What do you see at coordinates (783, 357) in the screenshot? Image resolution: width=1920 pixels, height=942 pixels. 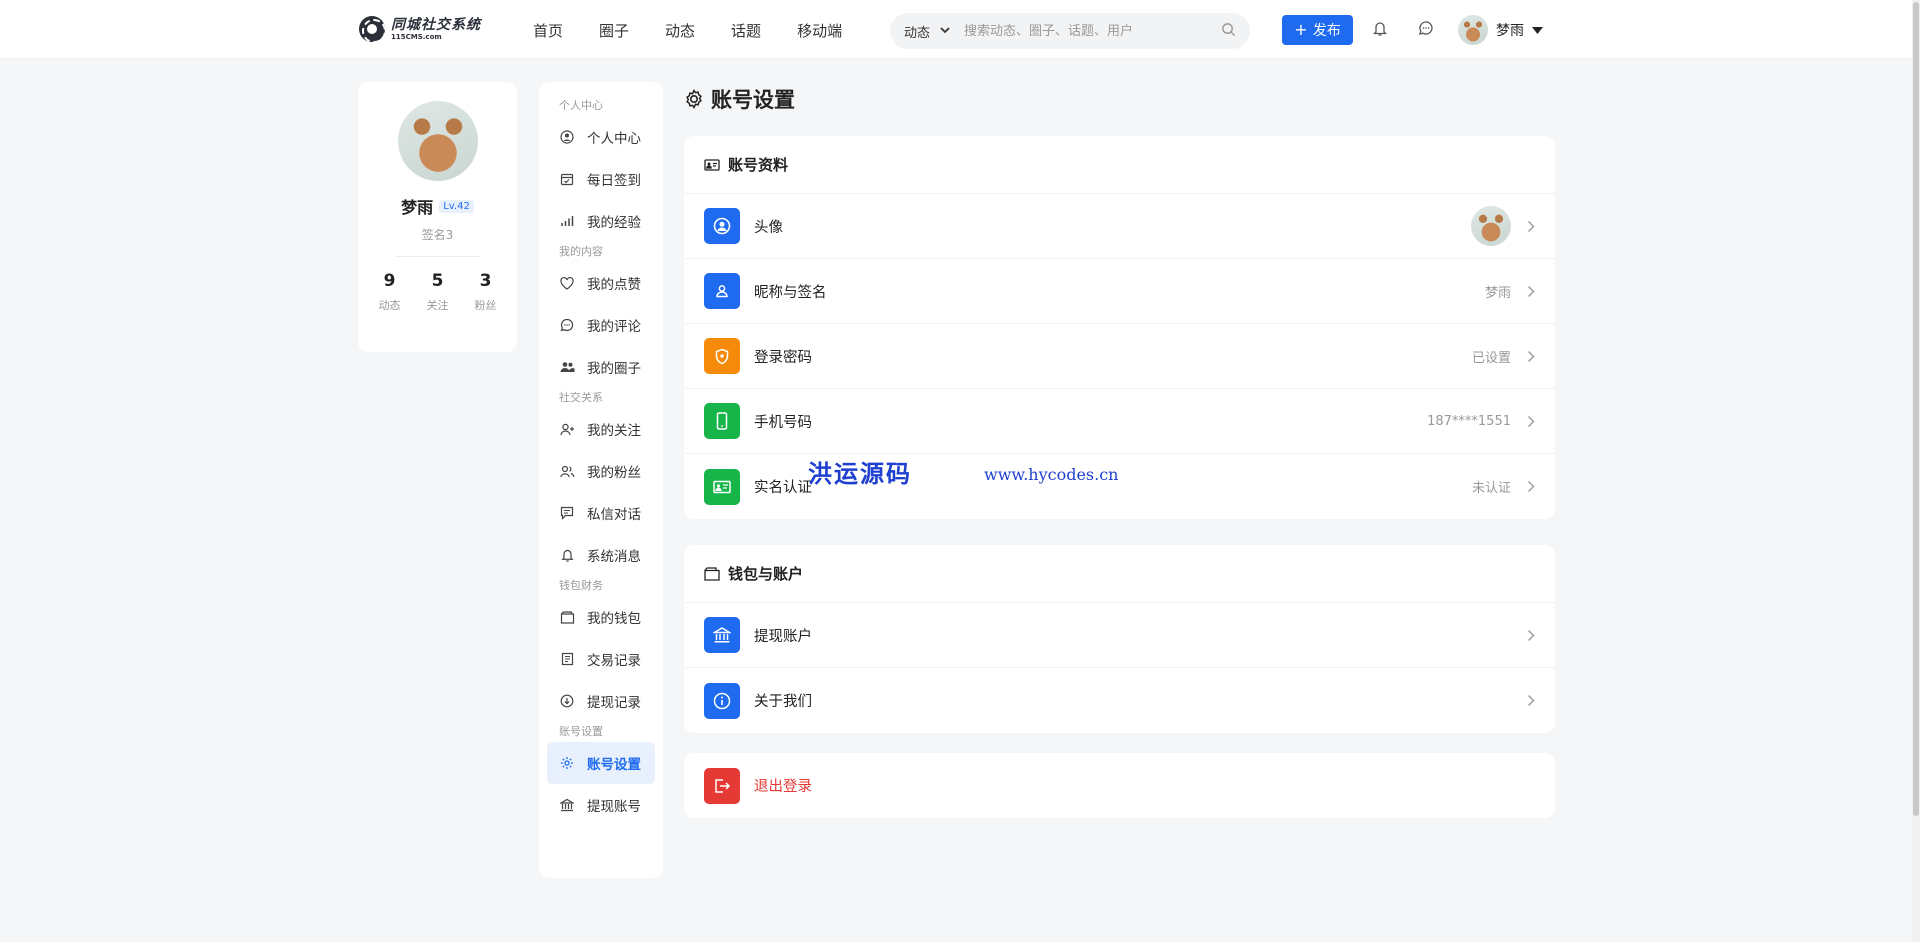 I see `row-label: 登录密码` at bounding box center [783, 357].